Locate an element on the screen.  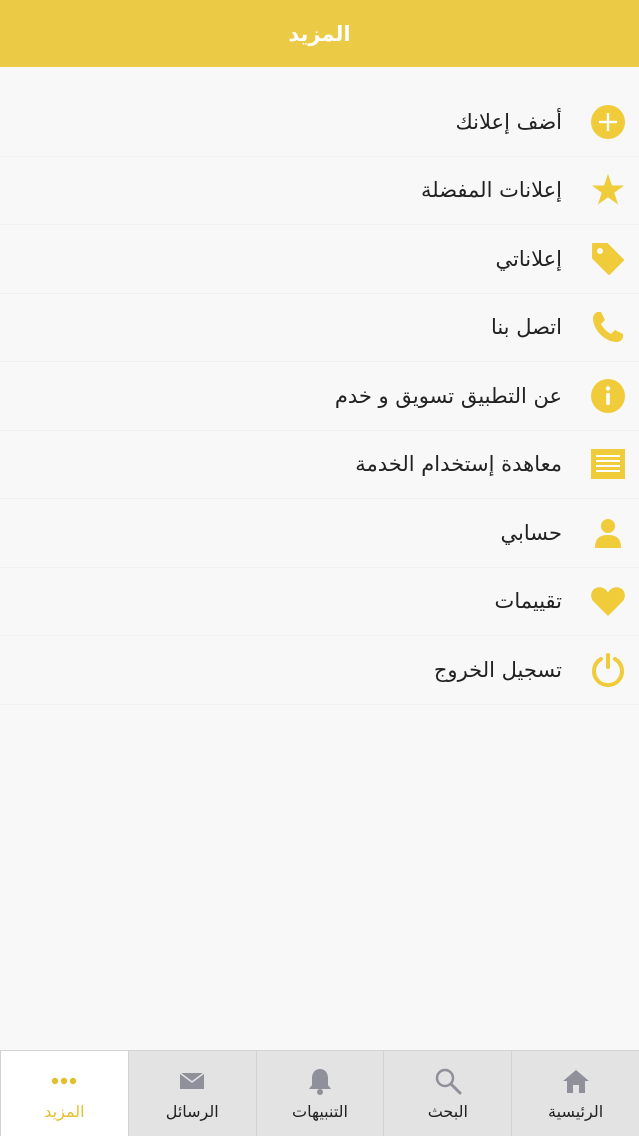
top-bar: المزيد is located at coordinates (319, 33).